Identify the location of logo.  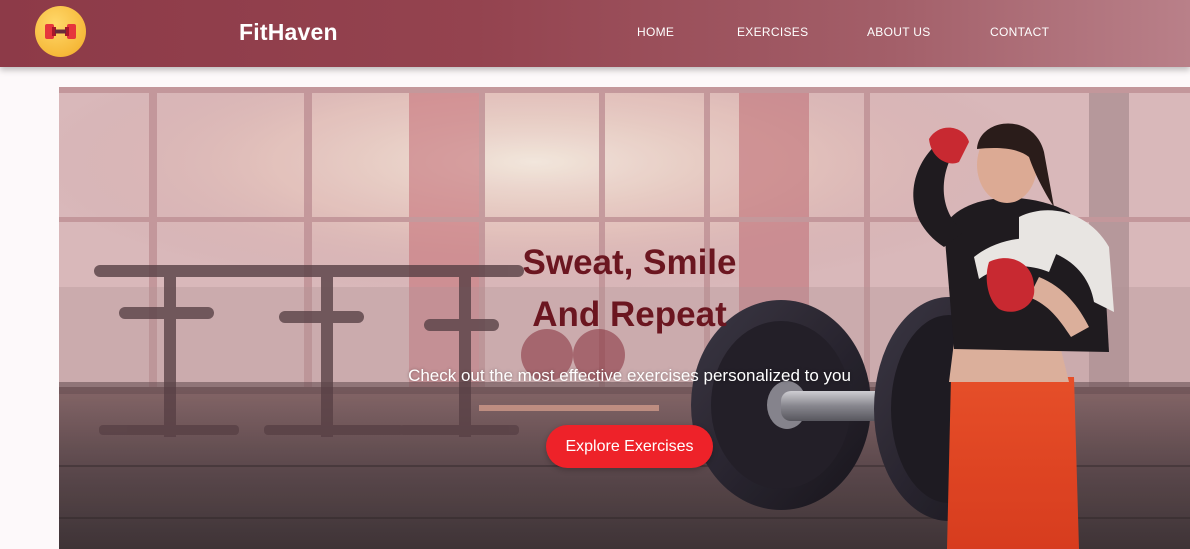
(60, 31).